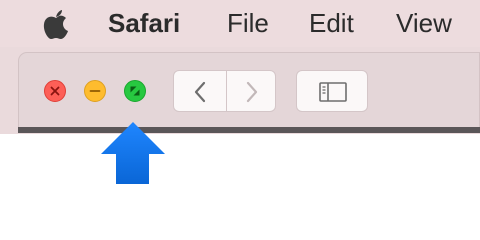 This screenshot has width=480, height=240. What do you see at coordinates (133, 153) in the screenshot?
I see `arrow-up-icon` at bounding box center [133, 153].